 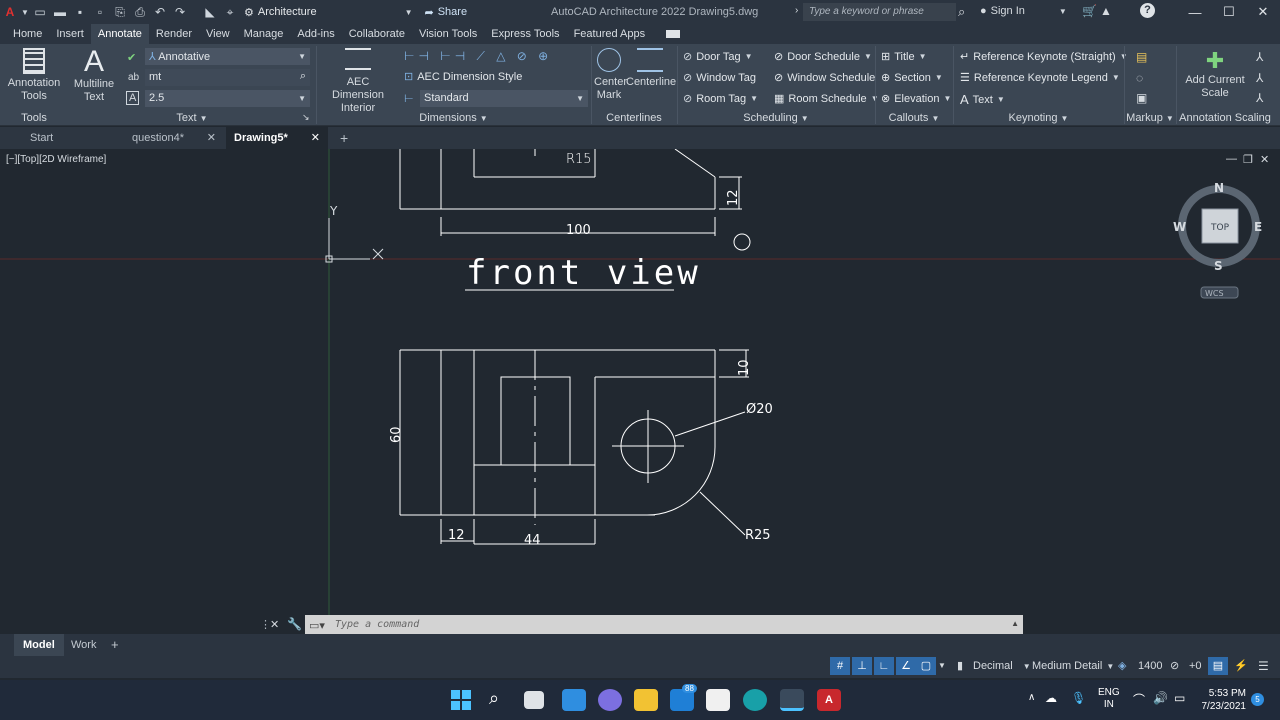 What do you see at coordinates (71, 138) in the screenshot?
I see `file-tab-start: Start` at bounding box center [71, 138].